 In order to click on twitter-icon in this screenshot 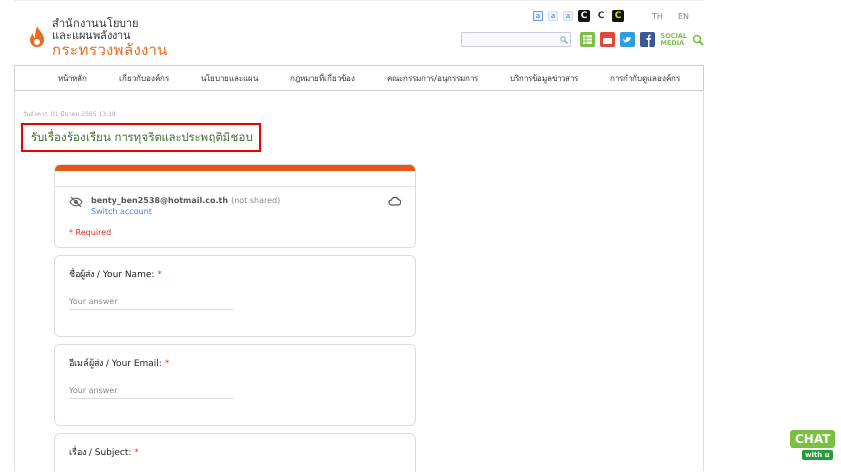, I will do `click(628, 39)`.